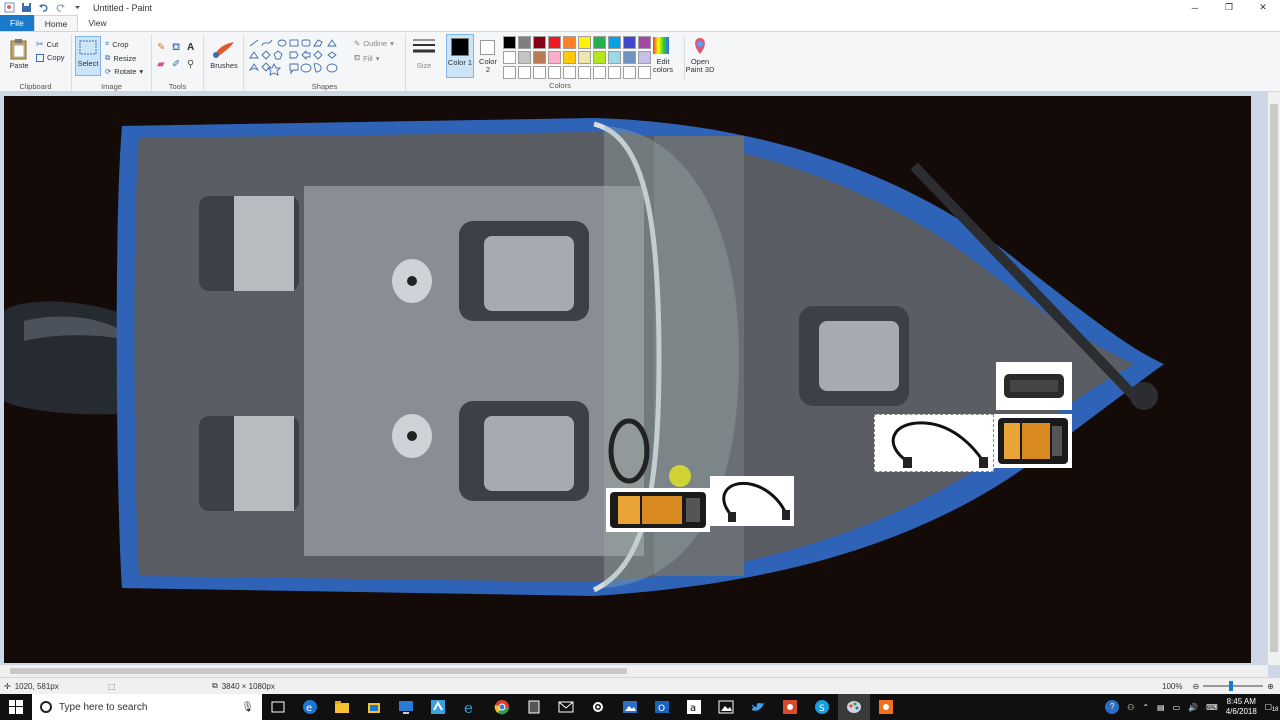  I want to click on remote-desktop-icon, so click(406, 707).